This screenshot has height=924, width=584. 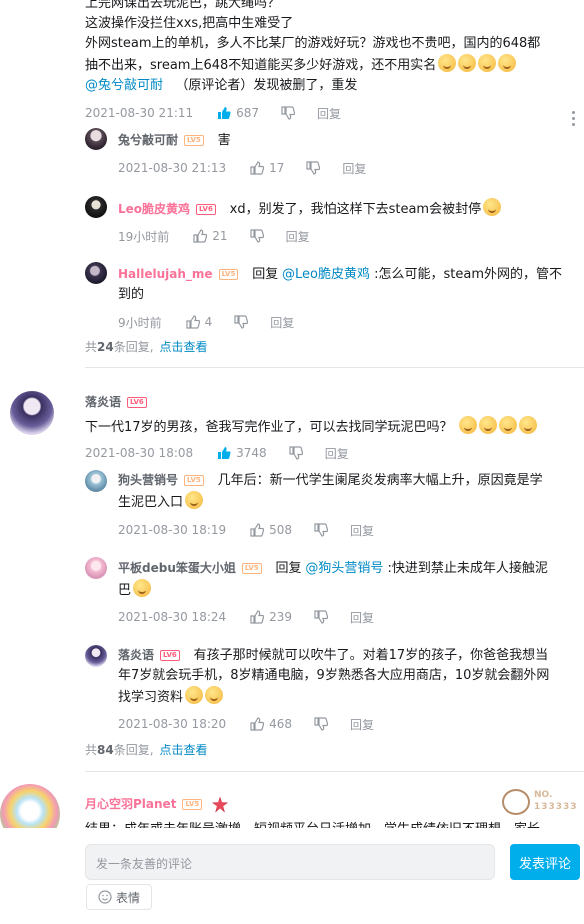 I want to click on username: 兔兮敲可耐, so click(x=148, y=140).